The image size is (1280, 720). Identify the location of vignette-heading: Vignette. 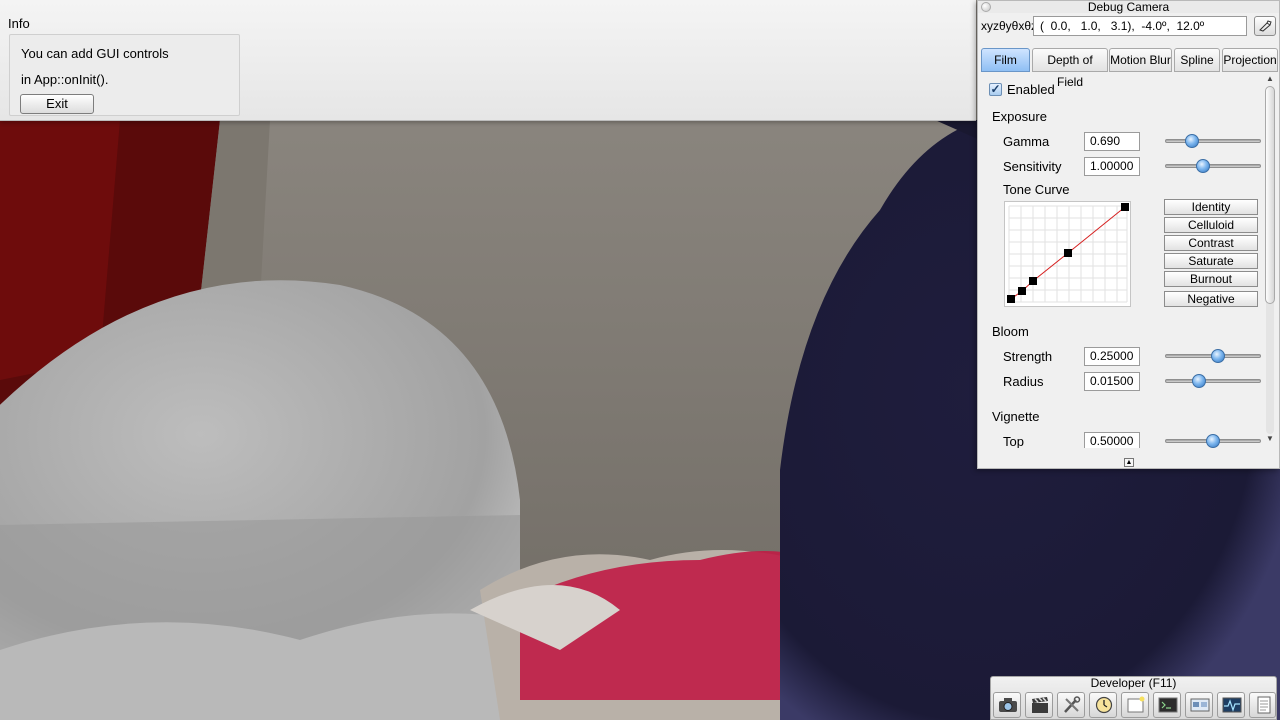
(1016, 416).